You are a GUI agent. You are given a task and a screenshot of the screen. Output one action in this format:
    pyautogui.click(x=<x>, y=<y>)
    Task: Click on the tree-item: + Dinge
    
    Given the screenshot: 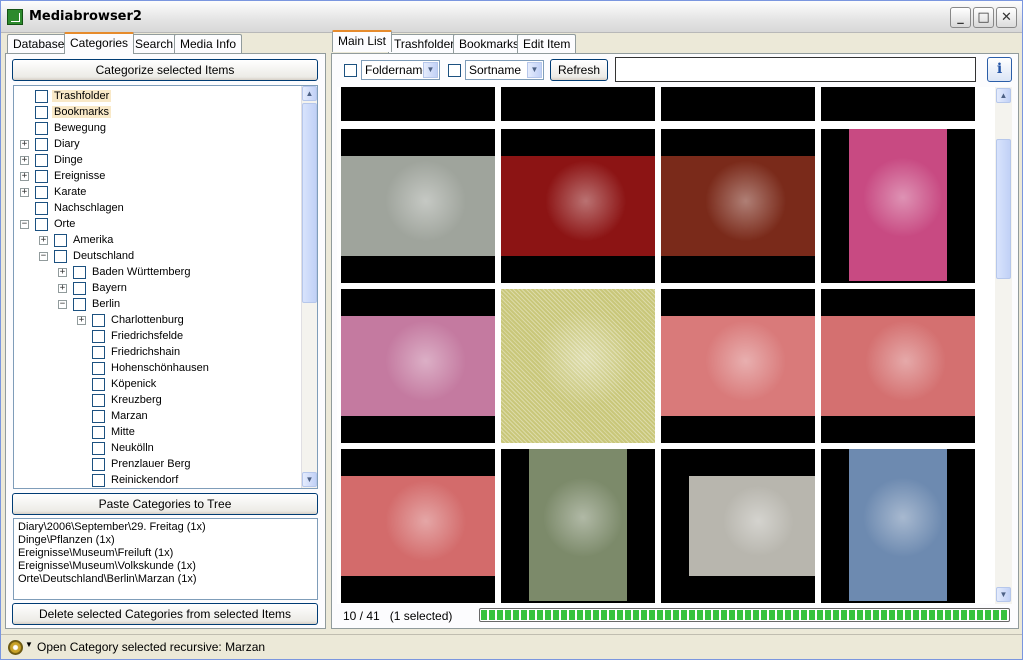 What is the action you would take?
    pyautogui.click(x=52, y=160)
    